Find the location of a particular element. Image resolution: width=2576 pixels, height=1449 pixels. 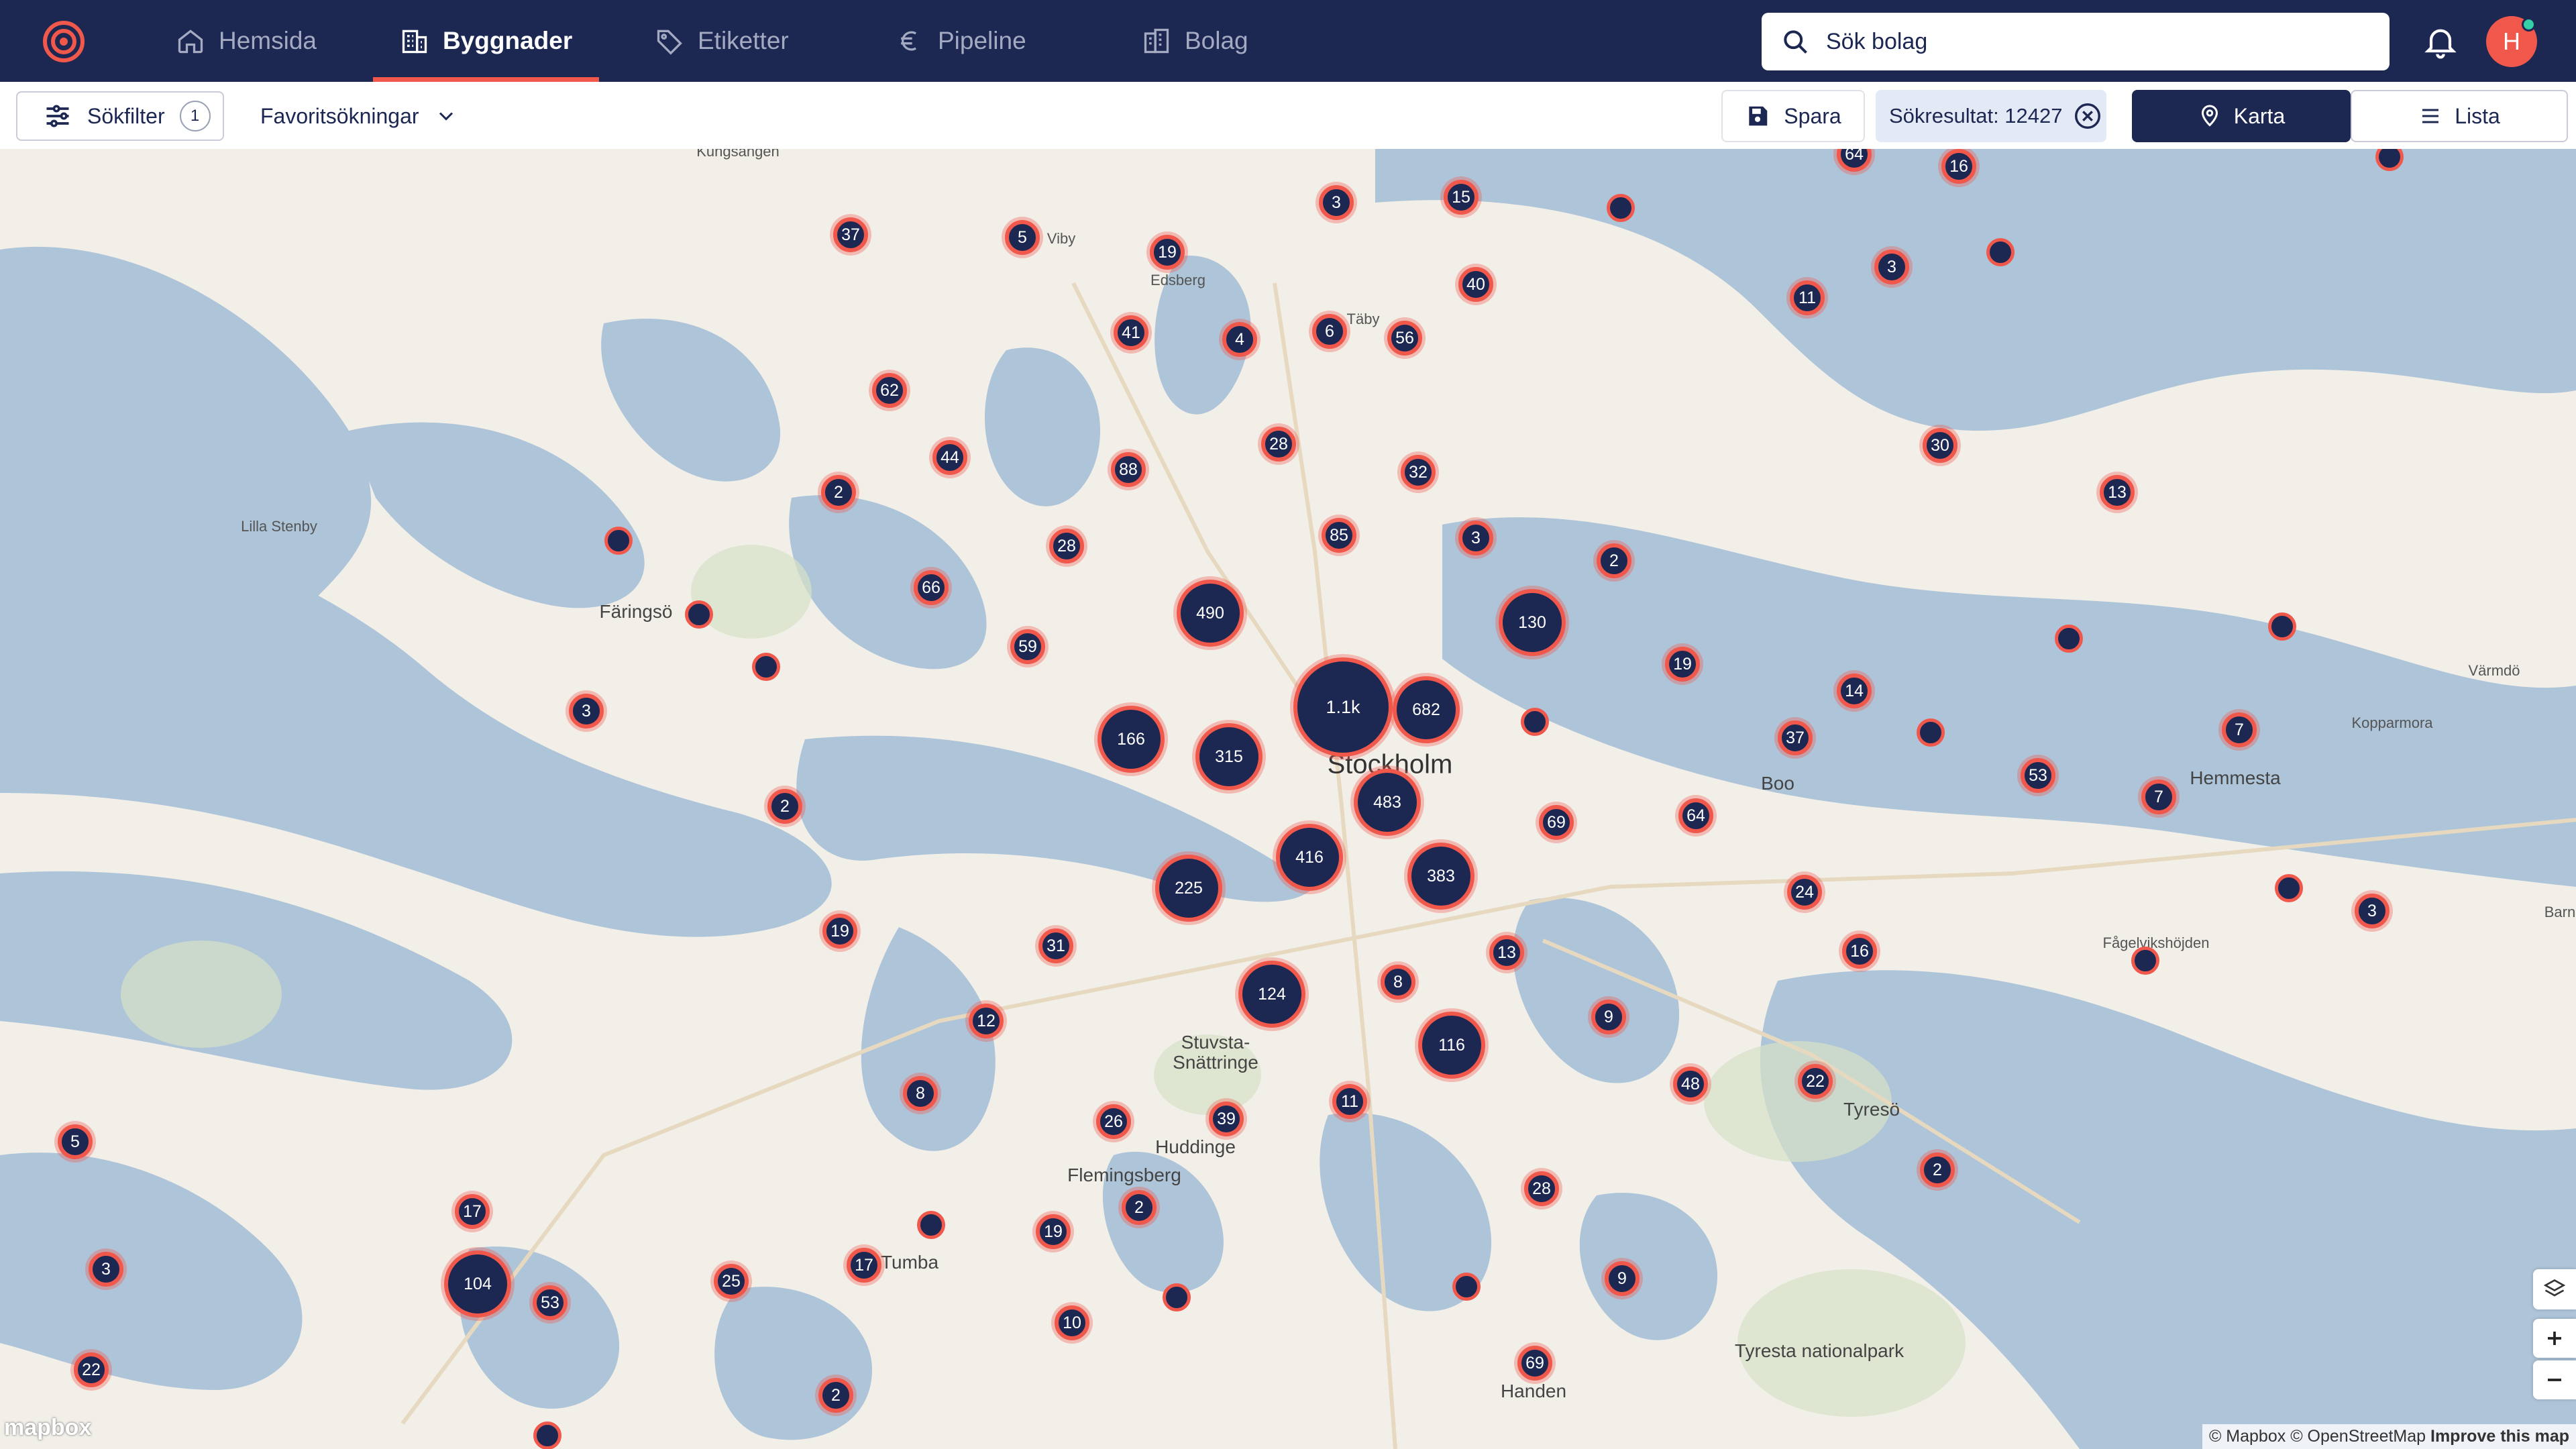

map-cluster-marker: 416 is located at coordinates (1309, 857).